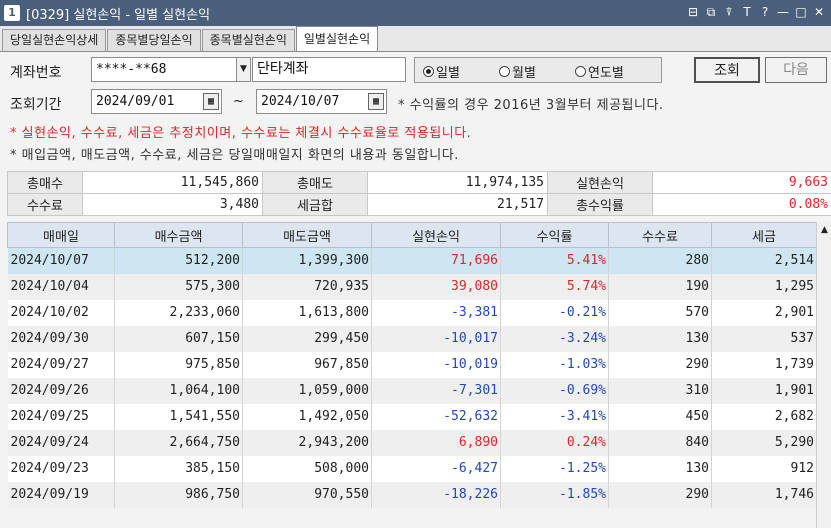  What do you see at coordinates (54, 40) in the screenshot?
I see `tab-daily-realized-detail: 당일실현손익상세` at bounding box center [54, 40].